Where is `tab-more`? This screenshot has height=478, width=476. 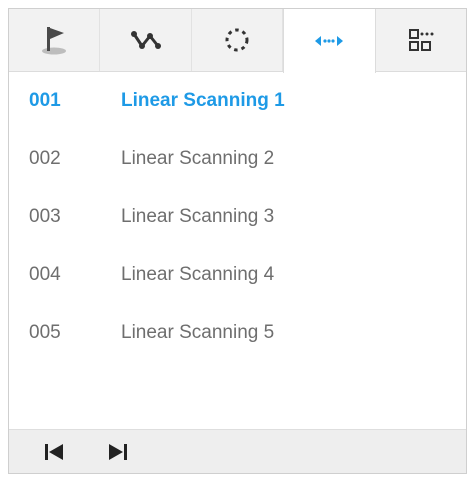
tab-more is located at coordinates (421, 40).